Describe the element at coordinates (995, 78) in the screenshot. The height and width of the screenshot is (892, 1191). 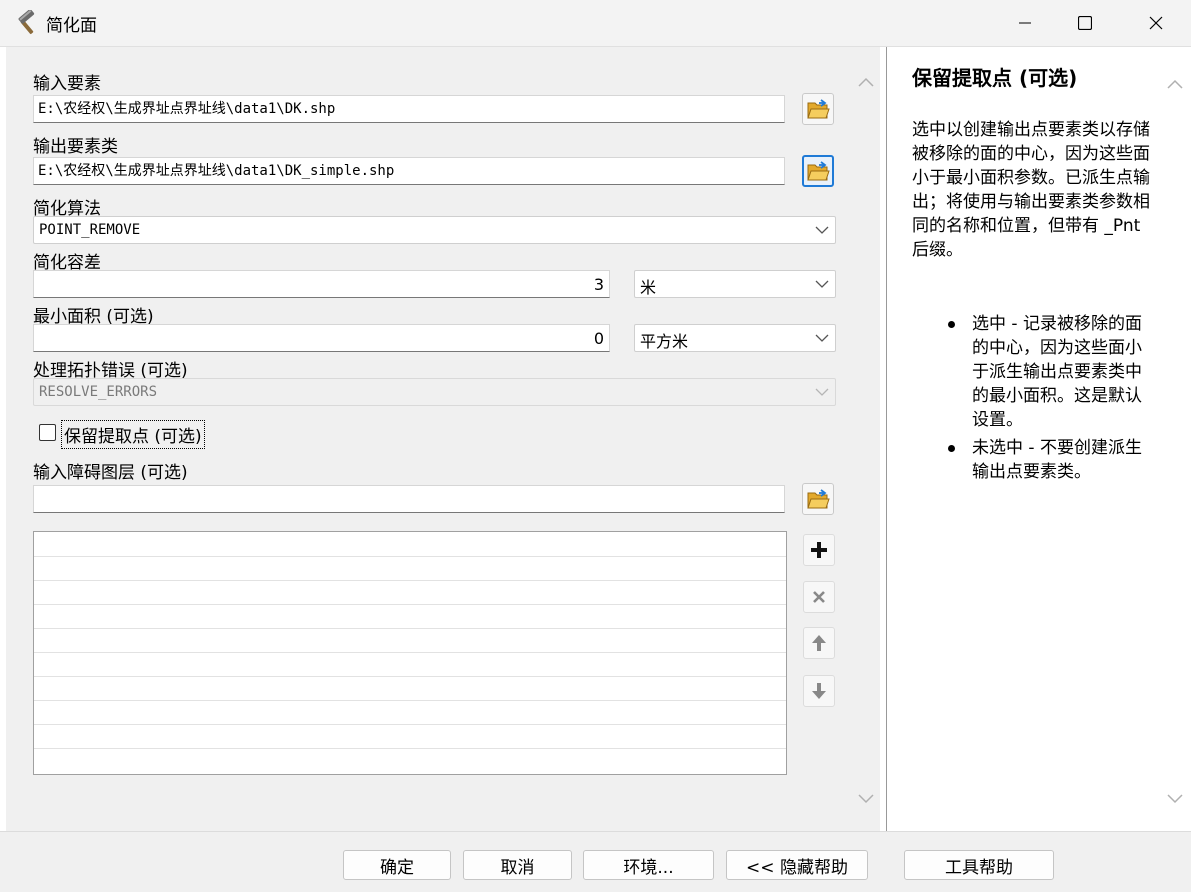
I see `help-title: 保留提取点 (可选)` at that location.